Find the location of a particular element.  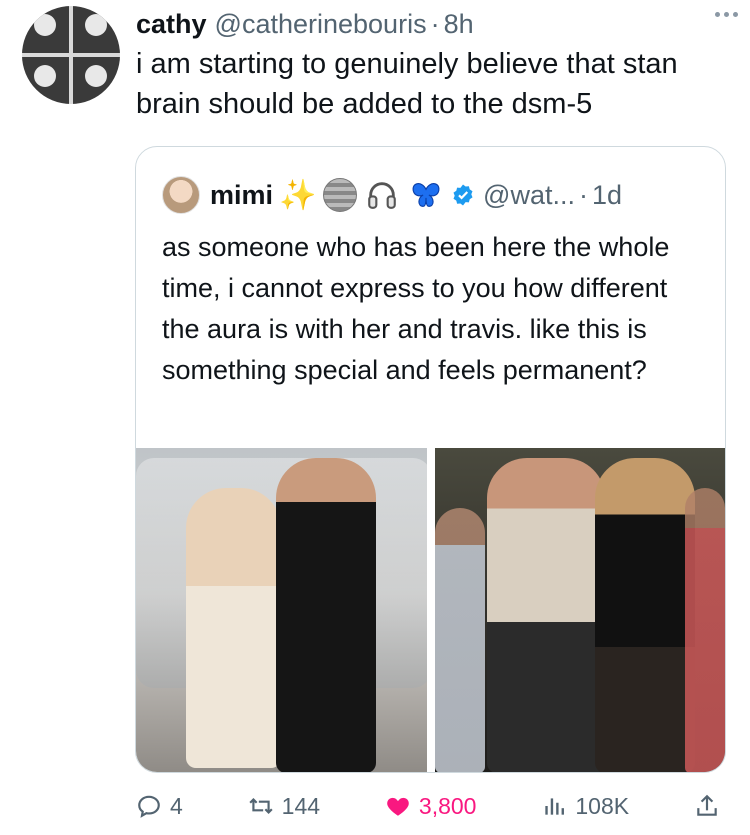

tweet-actions-bar: 4 144 3,800 108K is located at coordinates (428, 806).